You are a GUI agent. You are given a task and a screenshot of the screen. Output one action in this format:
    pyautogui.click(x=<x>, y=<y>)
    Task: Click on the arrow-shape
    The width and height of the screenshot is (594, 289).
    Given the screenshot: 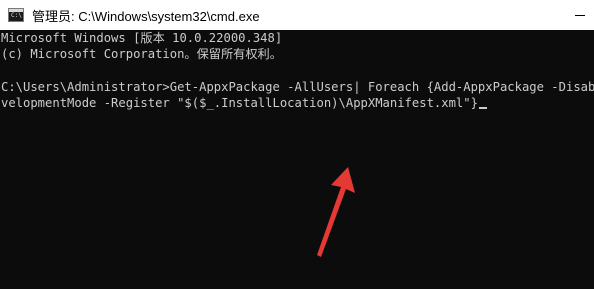 What is the action you would take?
    pyautogui.click(x=336, y=212)
    